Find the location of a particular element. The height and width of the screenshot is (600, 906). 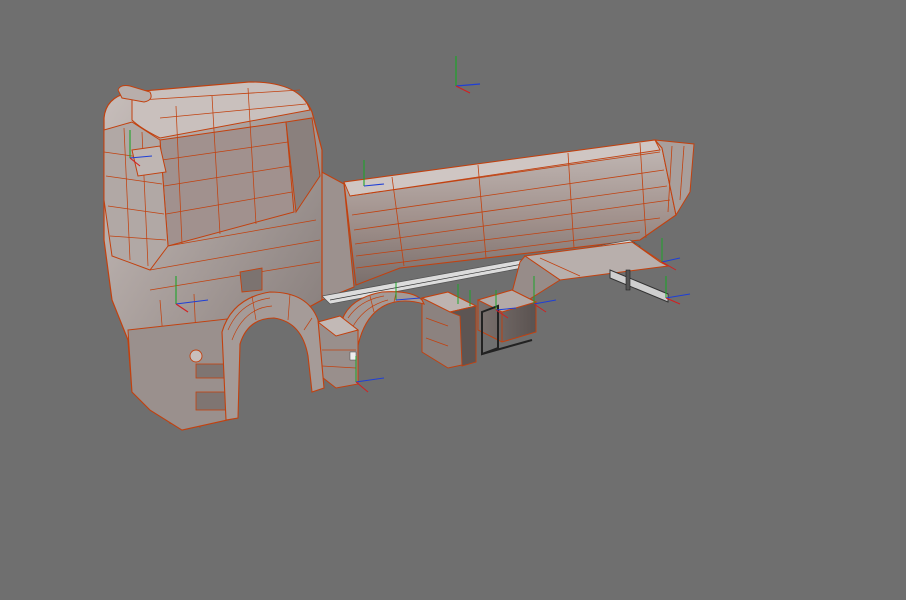

step-box-gizmo is located at coordinates (370, 374).